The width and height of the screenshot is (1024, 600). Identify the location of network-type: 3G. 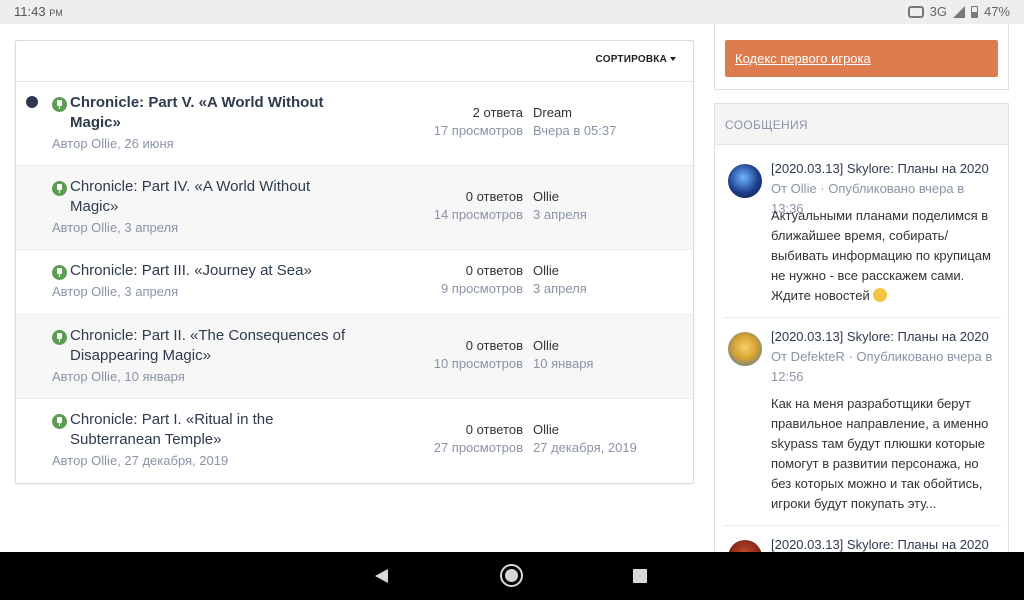
(938, 11).